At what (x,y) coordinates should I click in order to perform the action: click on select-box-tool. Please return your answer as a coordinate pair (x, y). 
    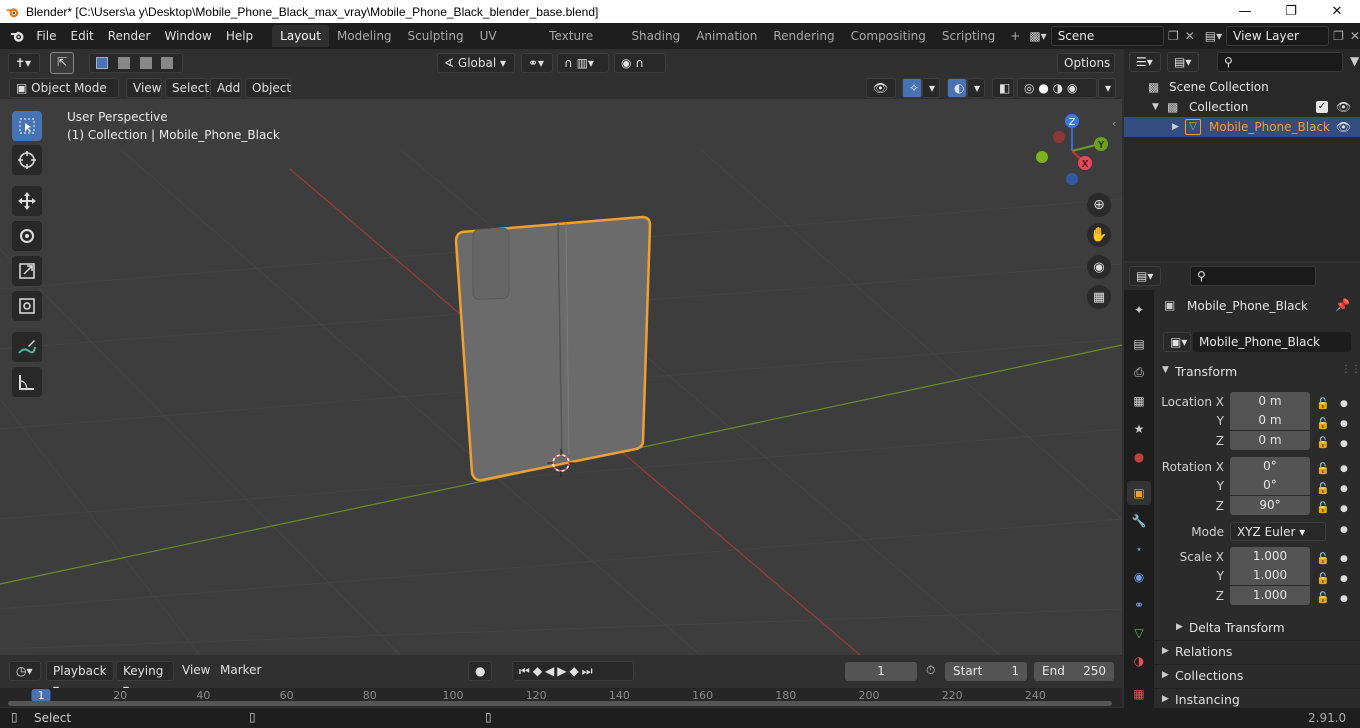
    Looking at the image, I should click on (27, 126).